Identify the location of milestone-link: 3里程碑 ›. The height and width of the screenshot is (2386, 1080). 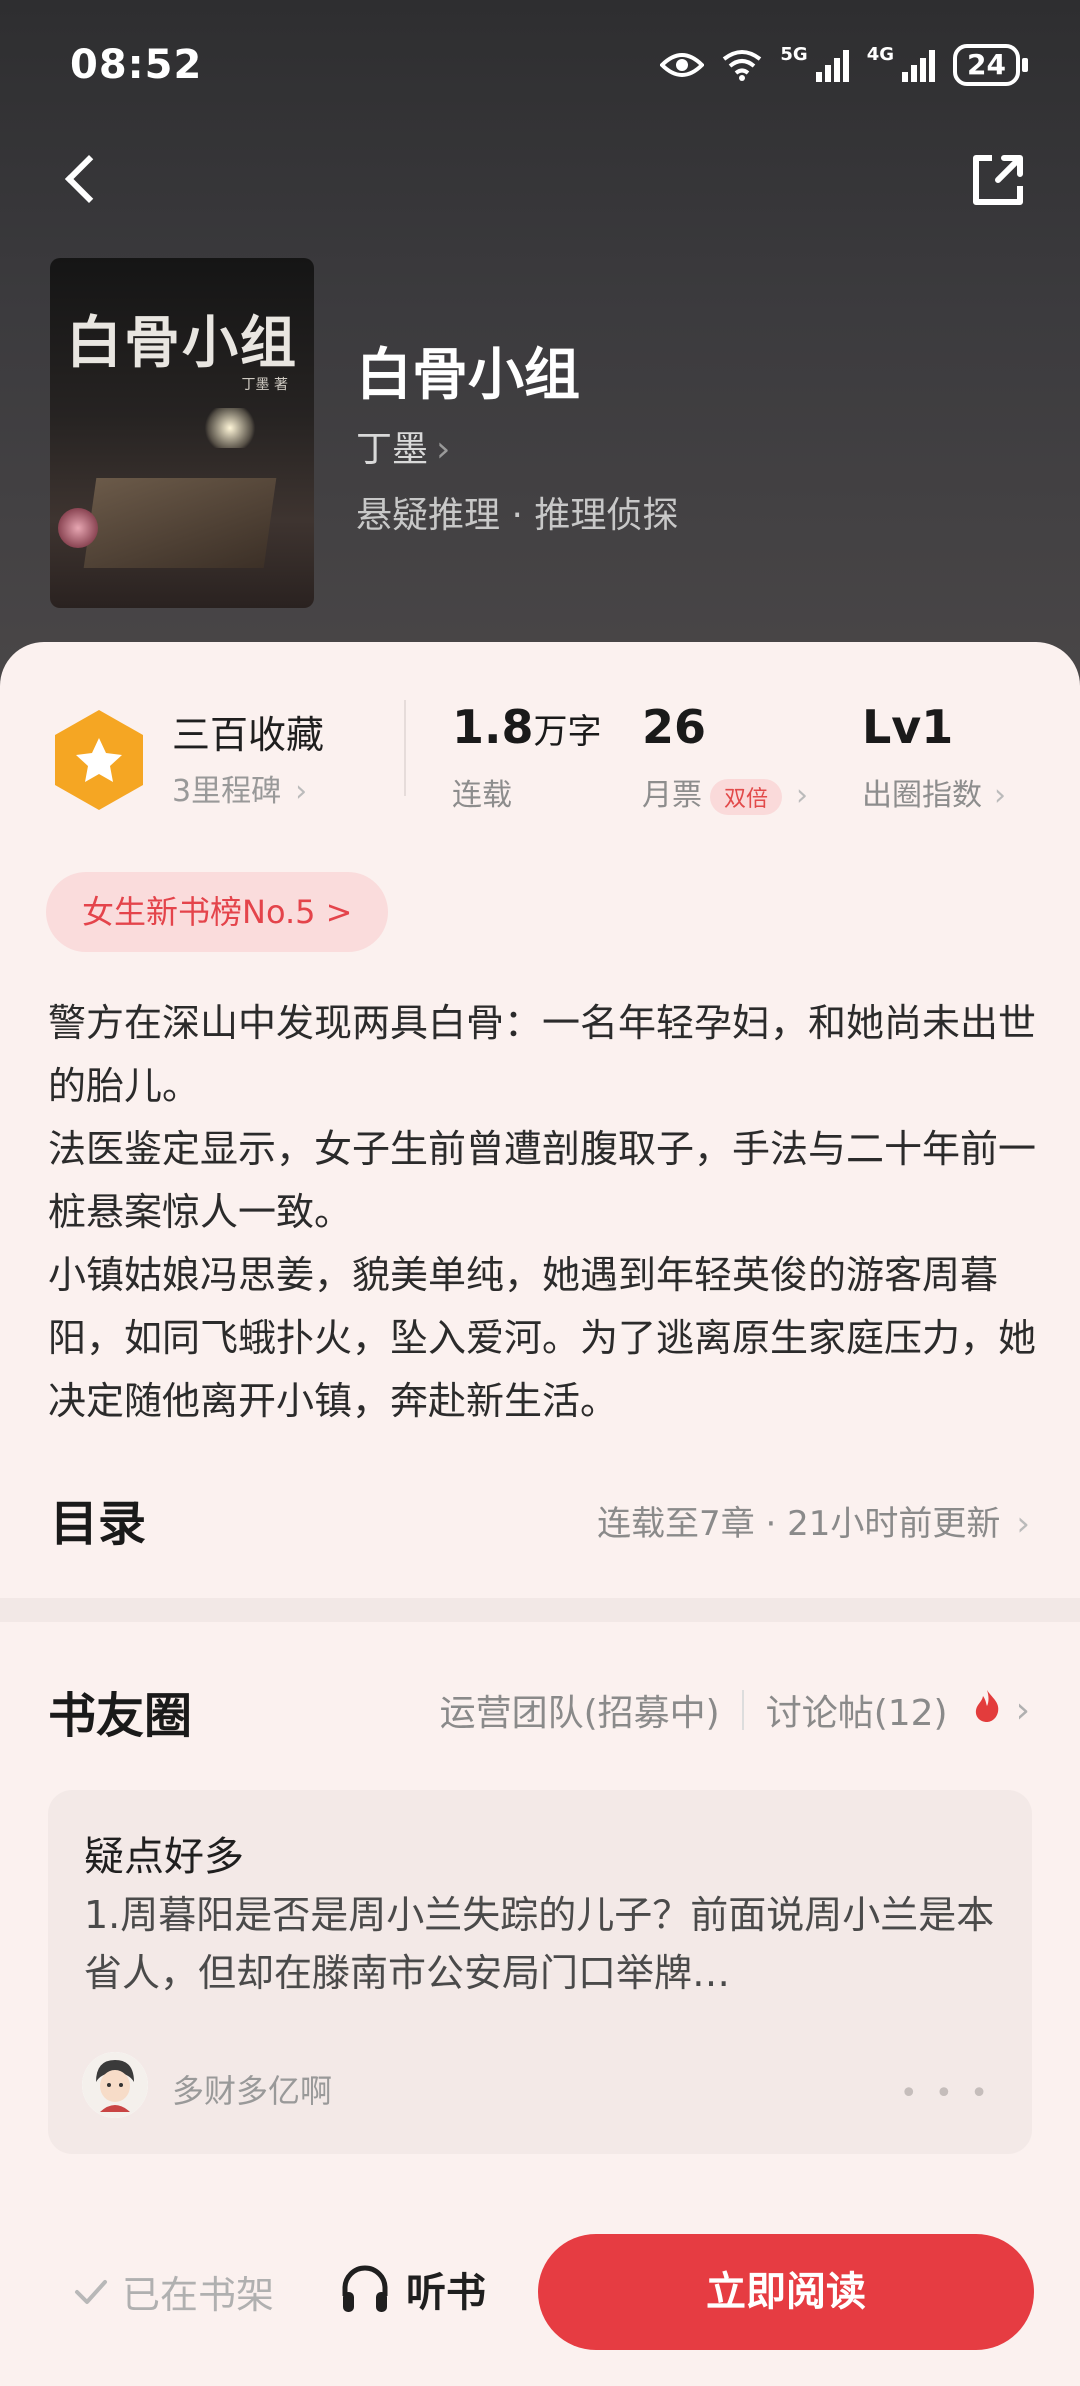
(239, 788).